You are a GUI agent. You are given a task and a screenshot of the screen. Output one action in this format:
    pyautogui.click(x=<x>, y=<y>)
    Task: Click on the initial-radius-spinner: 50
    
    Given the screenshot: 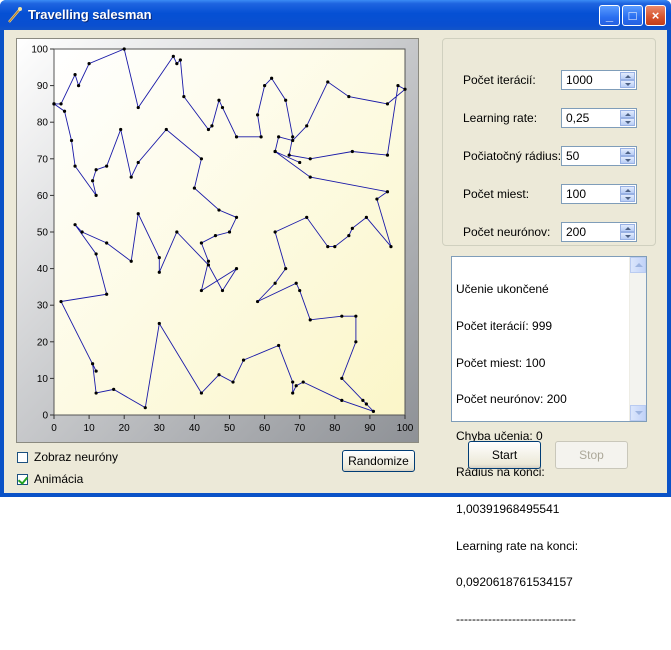 What is the action you would take?
    pyautogui.click(x=599, y=156)
    